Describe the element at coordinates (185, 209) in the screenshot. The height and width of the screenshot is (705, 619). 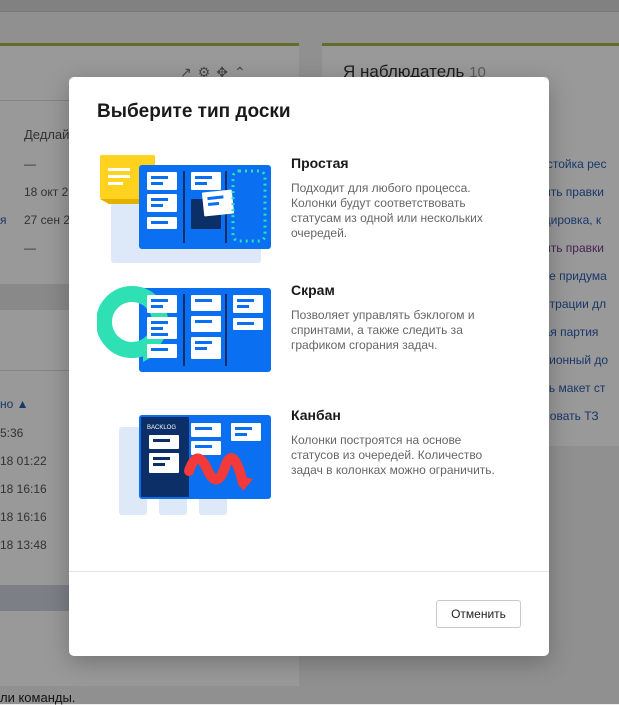
I see `simple-board-illustration` at that location.